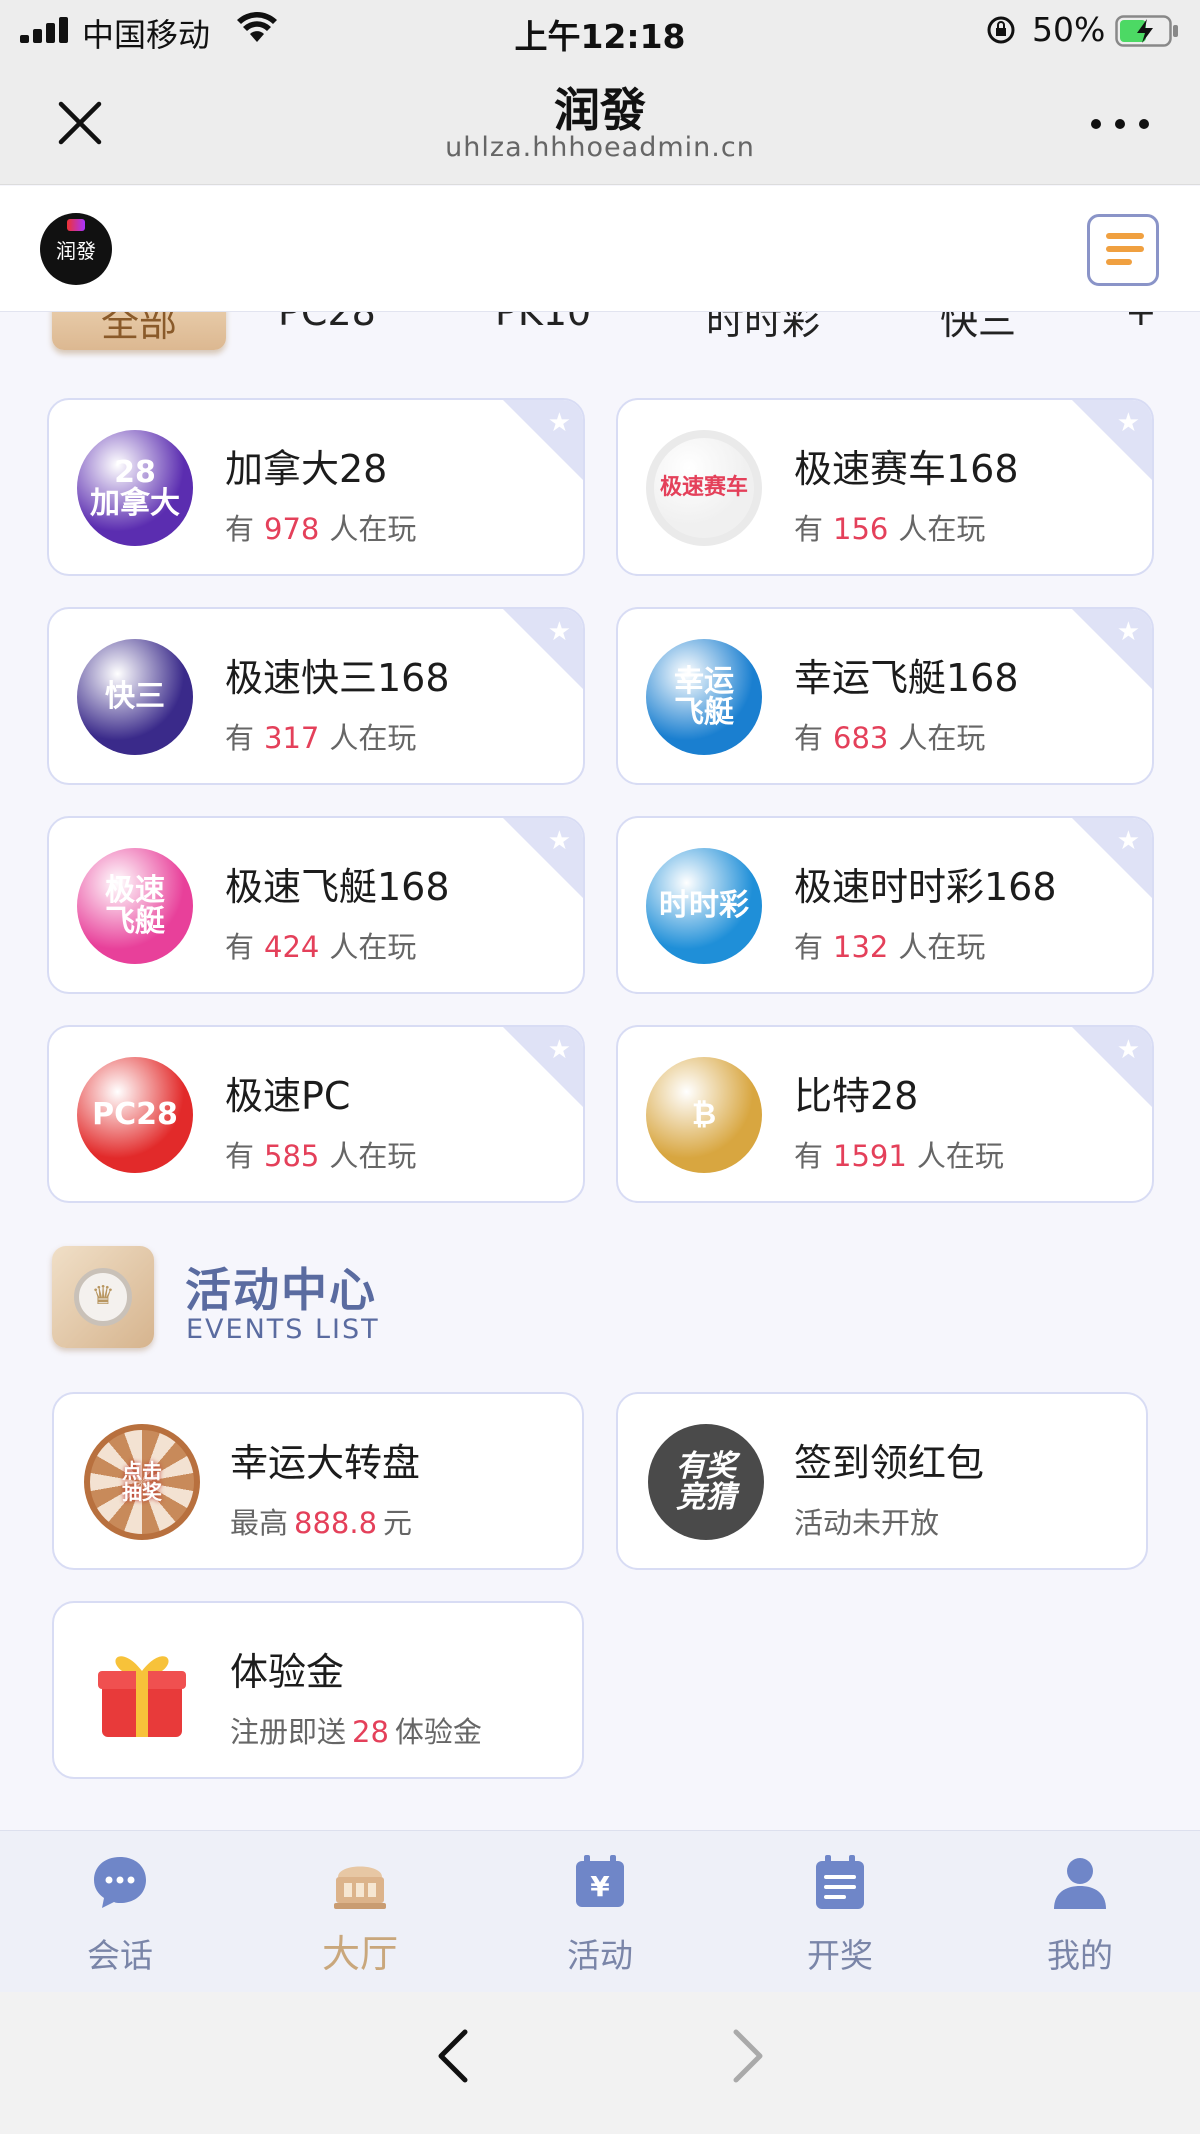 The image size is (1200, 2134). Describe the element at coordinates (925, 887) in the screenshot. I see `game-name: 极速时时彩168` at that location.